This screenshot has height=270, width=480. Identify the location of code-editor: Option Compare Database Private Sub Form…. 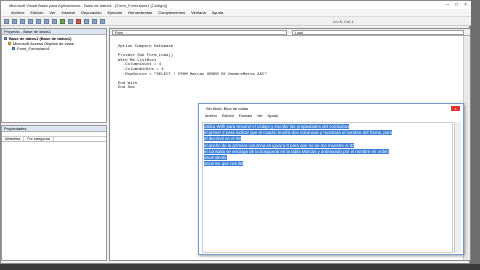
(288, 68).